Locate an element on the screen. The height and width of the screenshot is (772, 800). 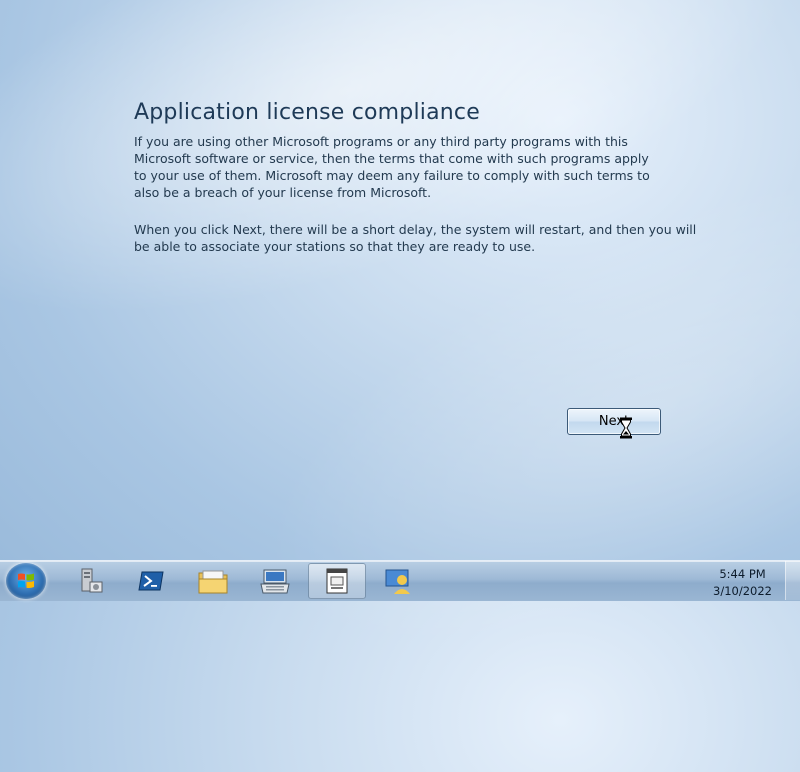
show-desktop-button is located at coordinates (792, 580).